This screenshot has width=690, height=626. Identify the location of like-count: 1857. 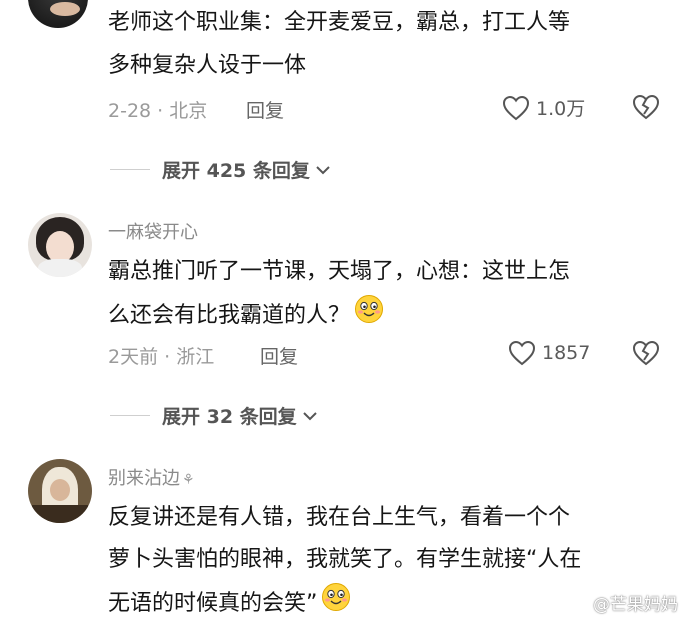
(566, 353).